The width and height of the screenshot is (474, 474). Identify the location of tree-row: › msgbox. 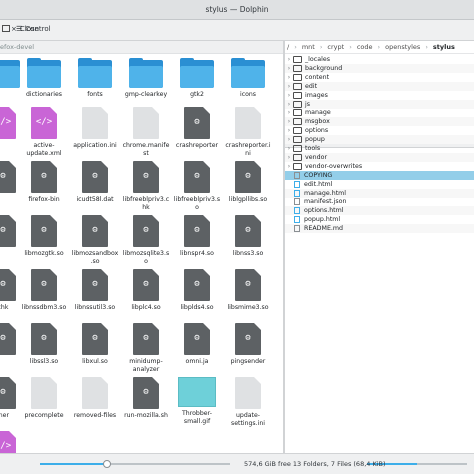
(379, 122).